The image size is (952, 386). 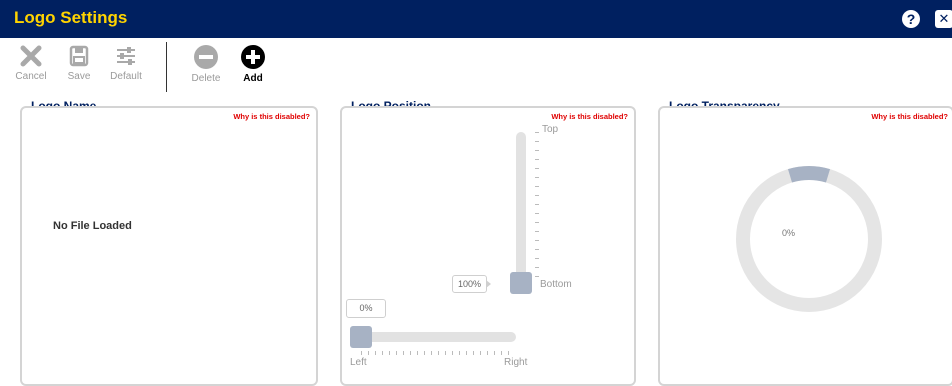 I want to click on transparency-dial, so click(x=809, y=239).